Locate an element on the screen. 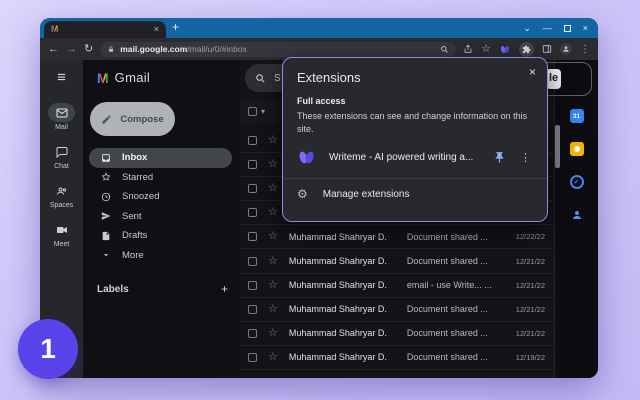 Image resolution: width=640 pixels, height=400 pixels. starline-icon is located at coordinates (106, 177).